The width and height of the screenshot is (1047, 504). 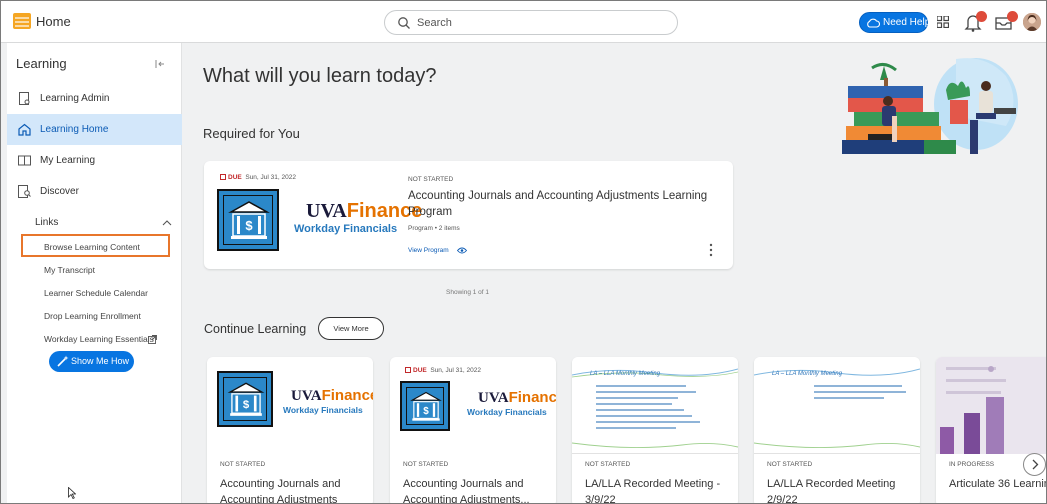 I want to click on magic-wand-icon, so click(x=63, y=361).